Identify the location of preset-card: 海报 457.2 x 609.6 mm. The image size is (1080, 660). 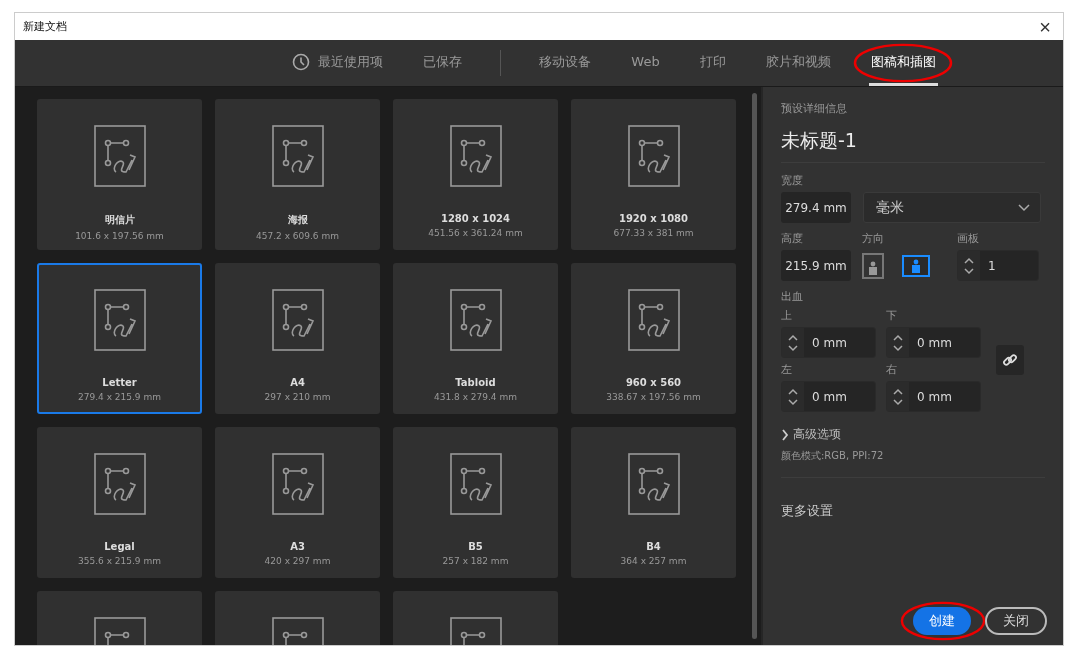
(297, 174).